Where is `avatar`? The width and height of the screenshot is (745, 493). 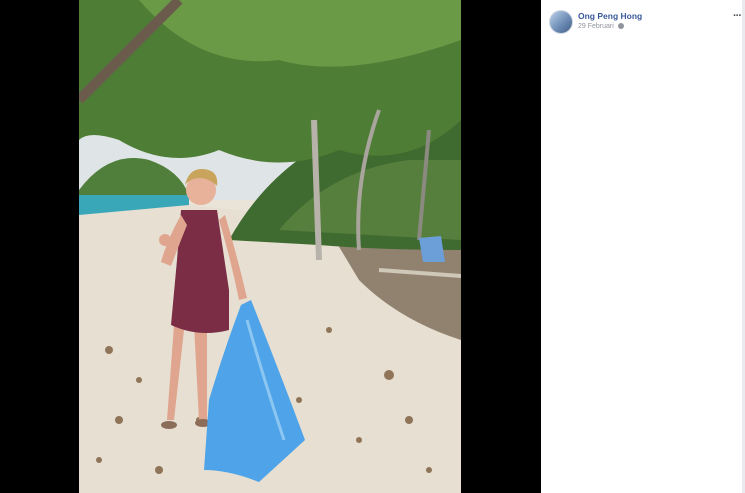 avatar is located at coordinates (561, 22).